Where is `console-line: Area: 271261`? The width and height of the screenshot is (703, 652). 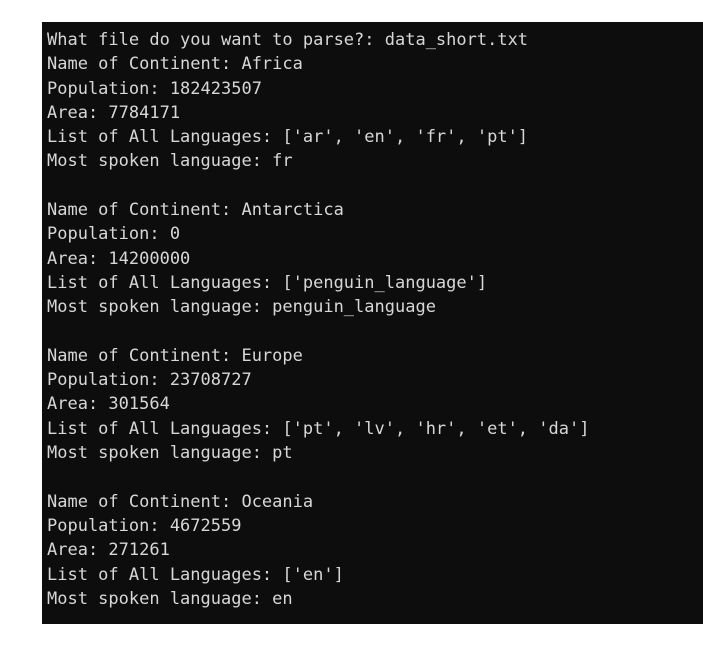
console-line: Area: 271261 is located at coordinates (108, 550).